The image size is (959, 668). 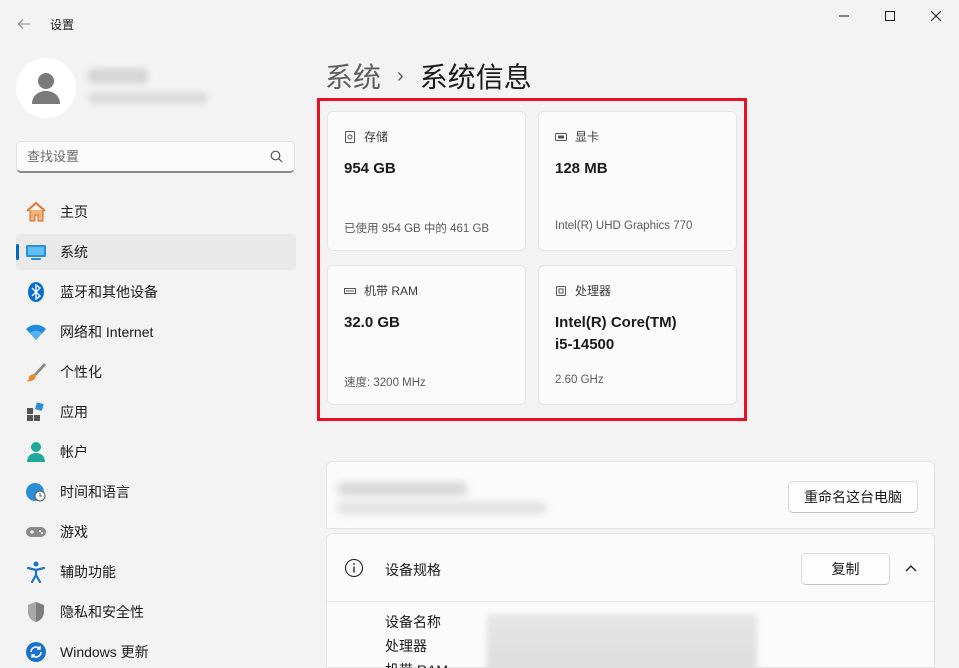 What do you see at coordinates (88, 572) in the screenshot?
I see `sidebar-item-label: 辅助功能` at bounding box center [88, 572].